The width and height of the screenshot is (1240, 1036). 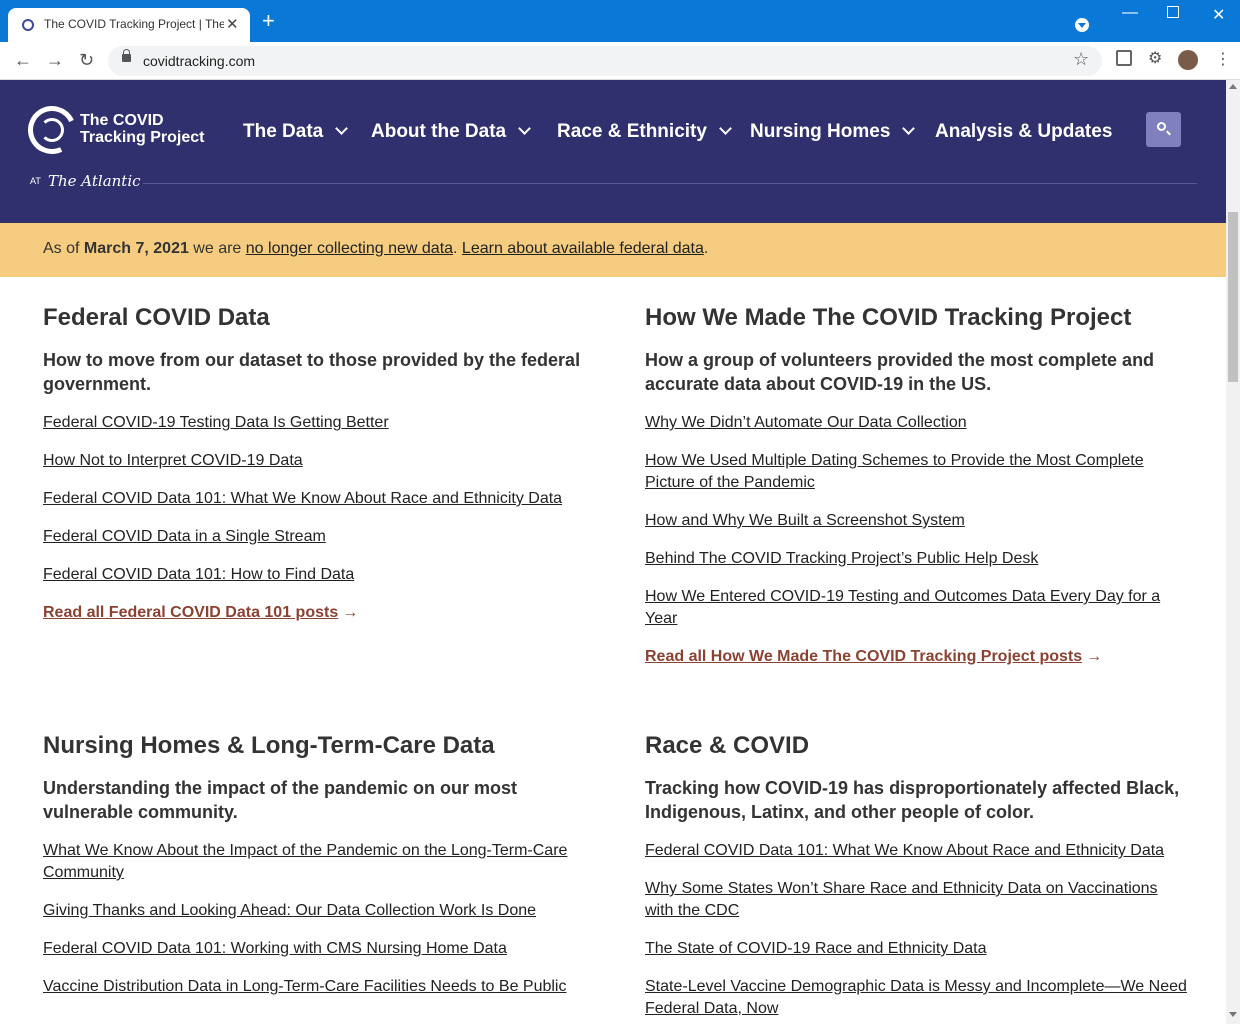 What do you see at coordinates (315, 537) in the screenshot?
I see `article-link: Federal COVID Data in a Single Stream` at bounding box center [315, 537].